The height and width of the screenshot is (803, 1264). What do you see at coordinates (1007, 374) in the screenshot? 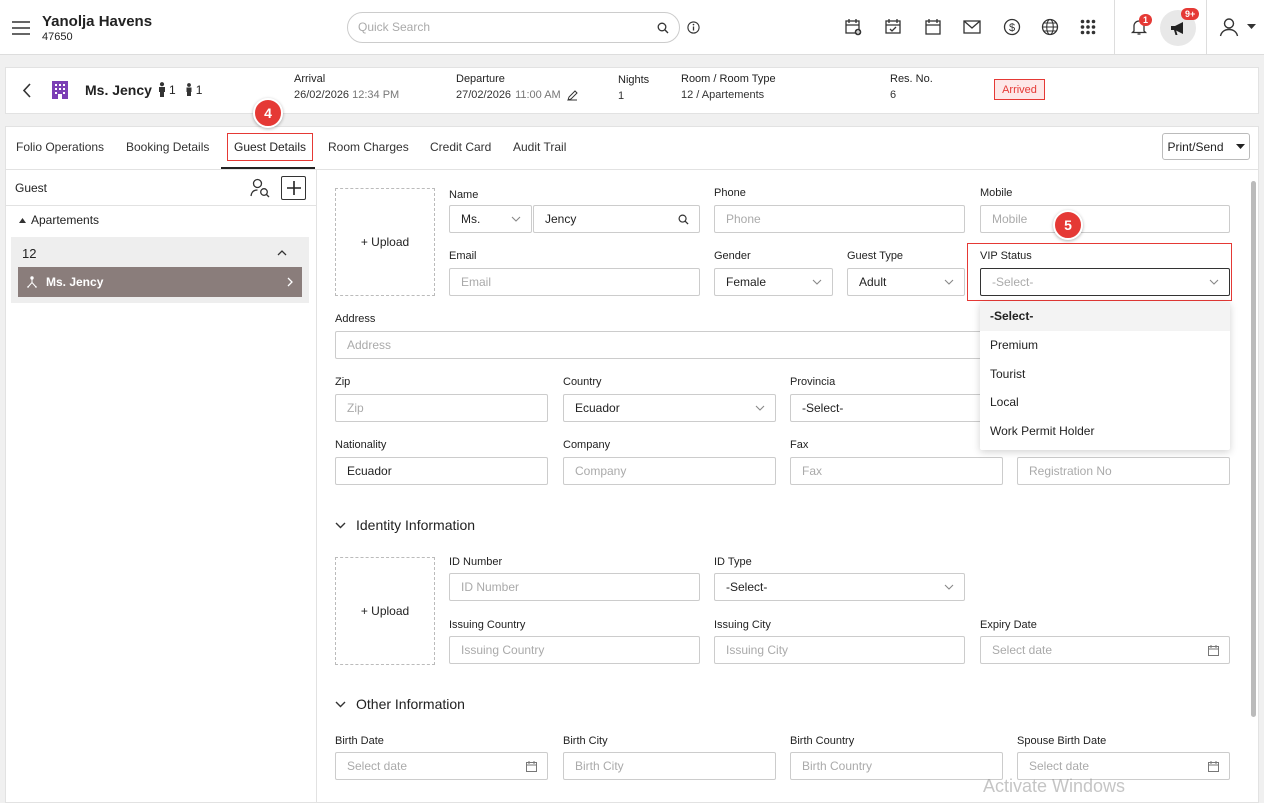
I see `vip-option-tourist: Tourist` at bounding box center [1007, 374].